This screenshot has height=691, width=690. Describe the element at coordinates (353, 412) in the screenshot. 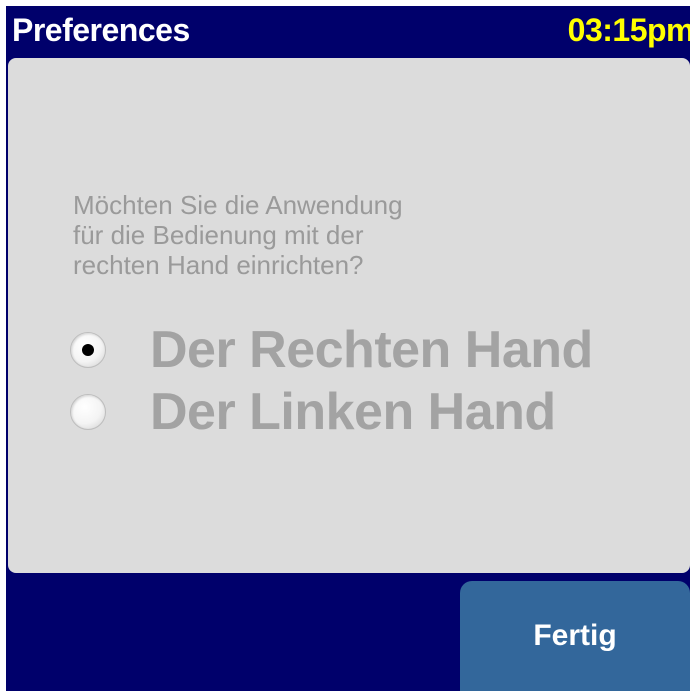

I see `left-hand-label: Der Linken Hand` at that location.